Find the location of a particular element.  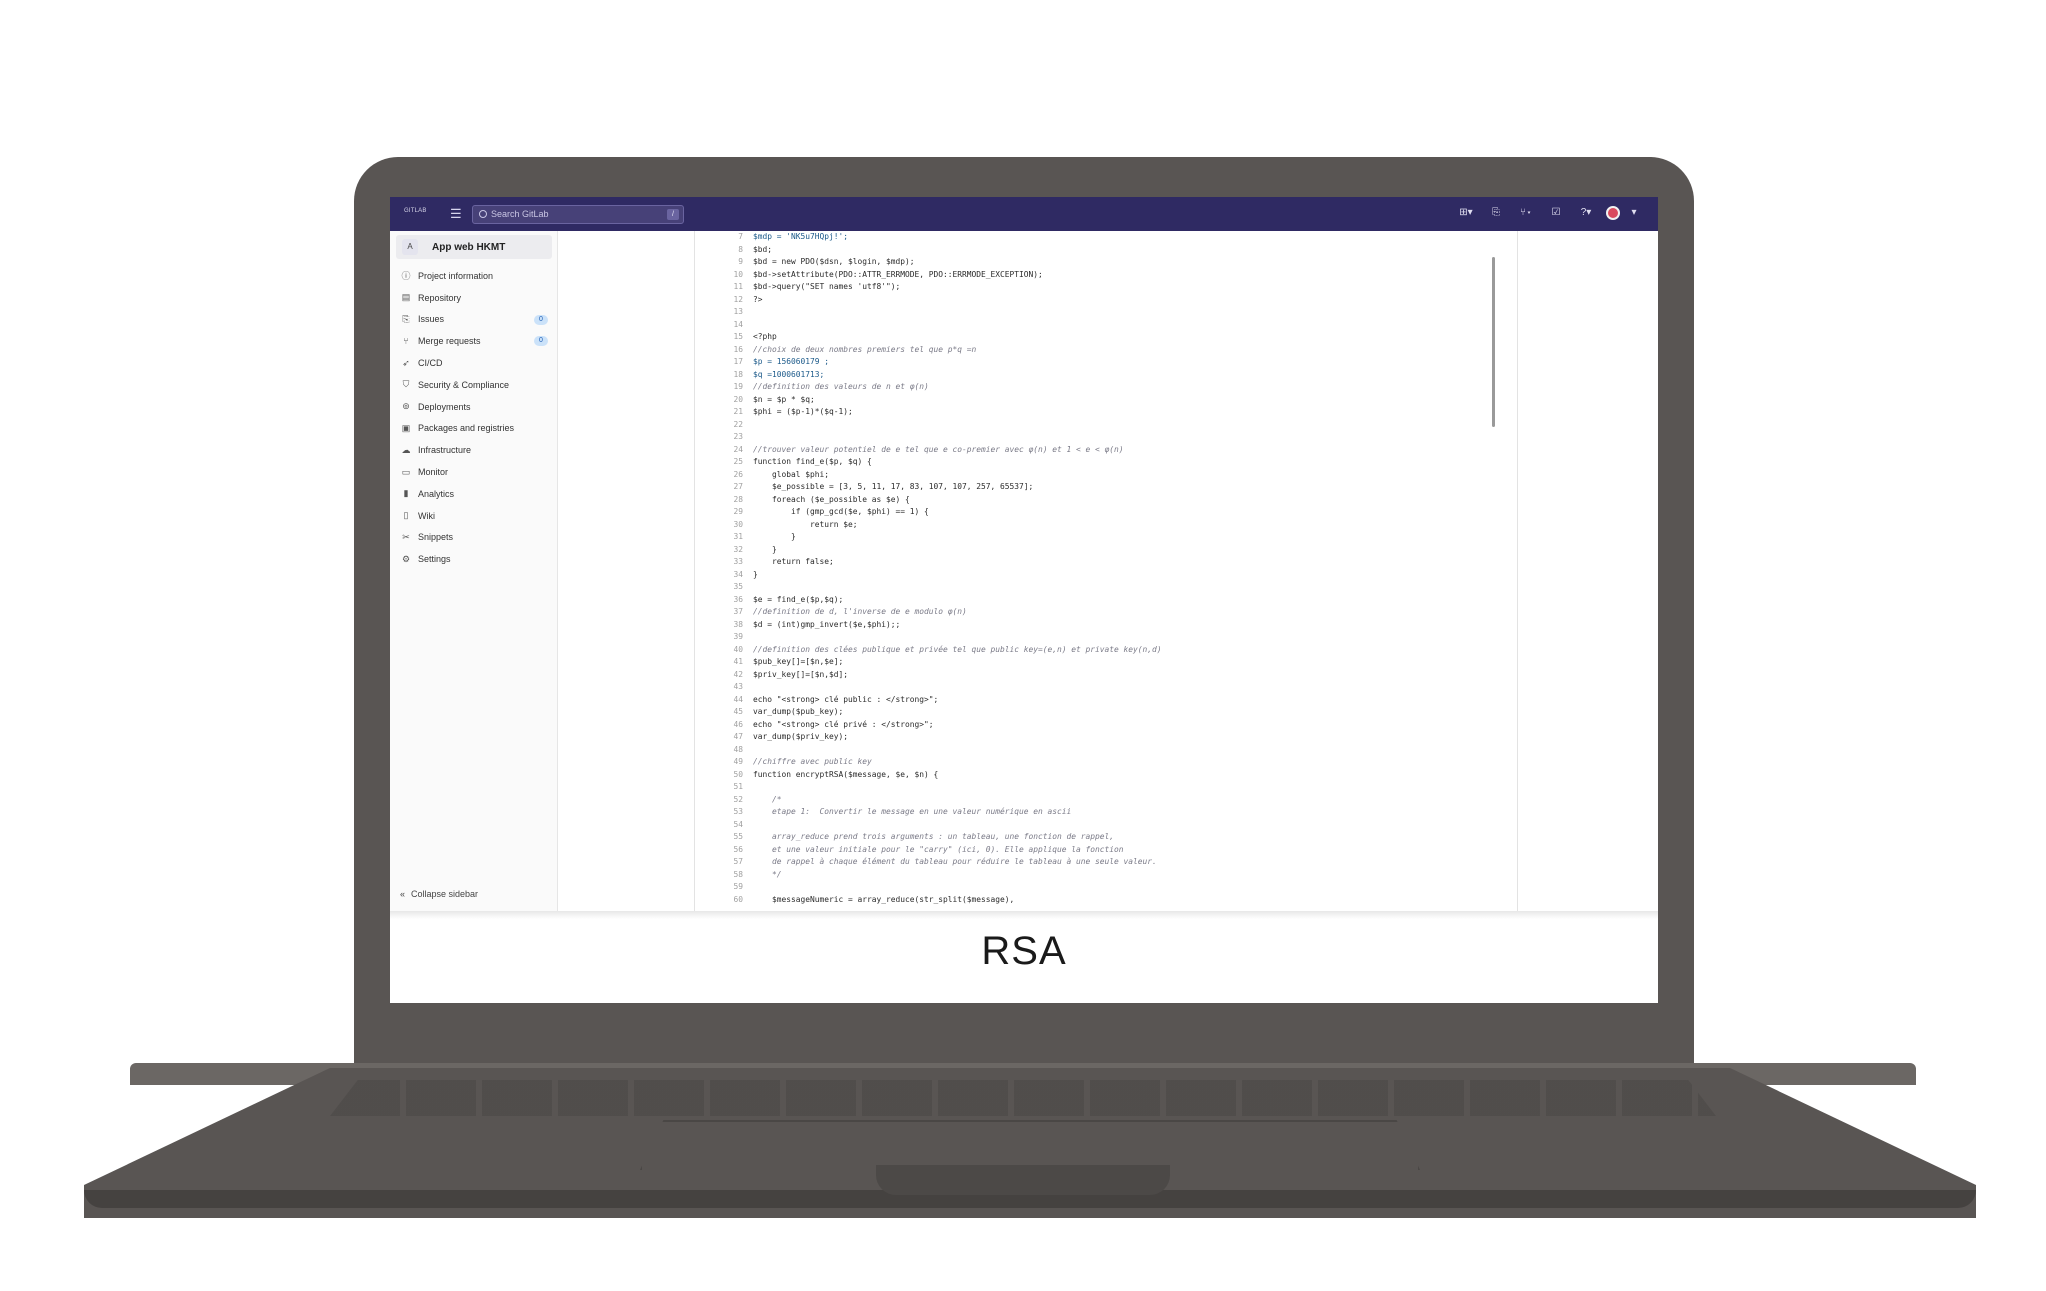

rocket-icon: ➶ is located at coordinates (406, 362).